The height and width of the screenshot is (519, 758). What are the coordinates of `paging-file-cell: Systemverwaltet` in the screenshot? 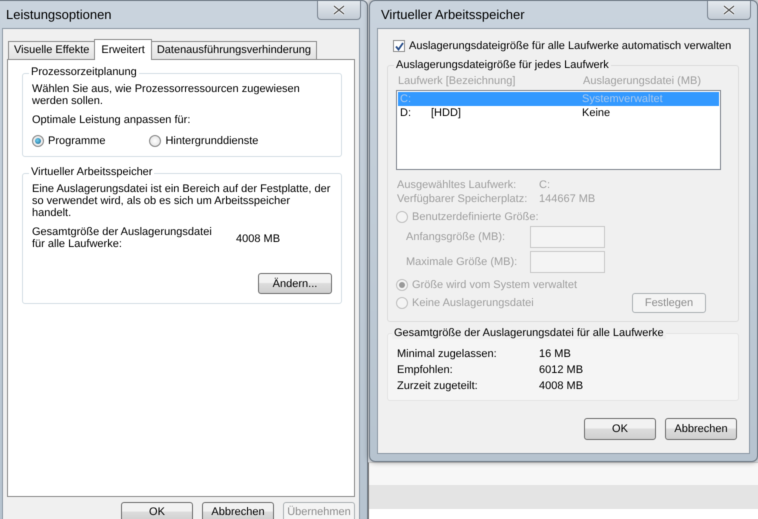 It's located at (622, 99).